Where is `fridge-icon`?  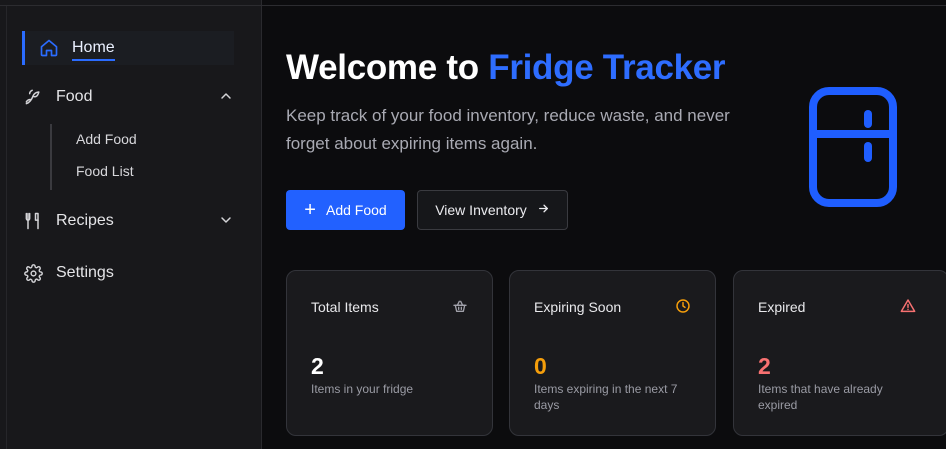
fridge-icon is located at coordinates (853, 147).